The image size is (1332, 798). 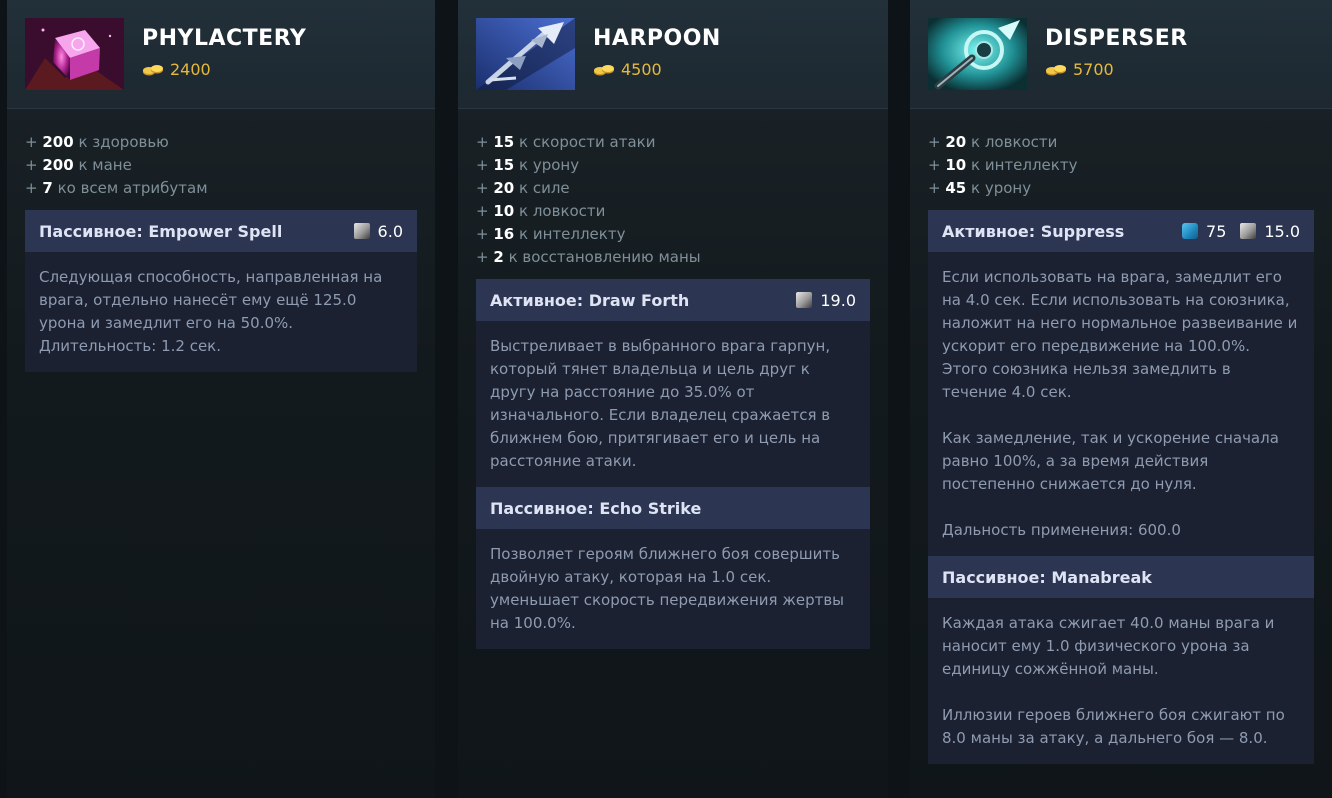 I want to click on stat-line: + 7 ко всем атрибутам, so click(x=230, y=188).